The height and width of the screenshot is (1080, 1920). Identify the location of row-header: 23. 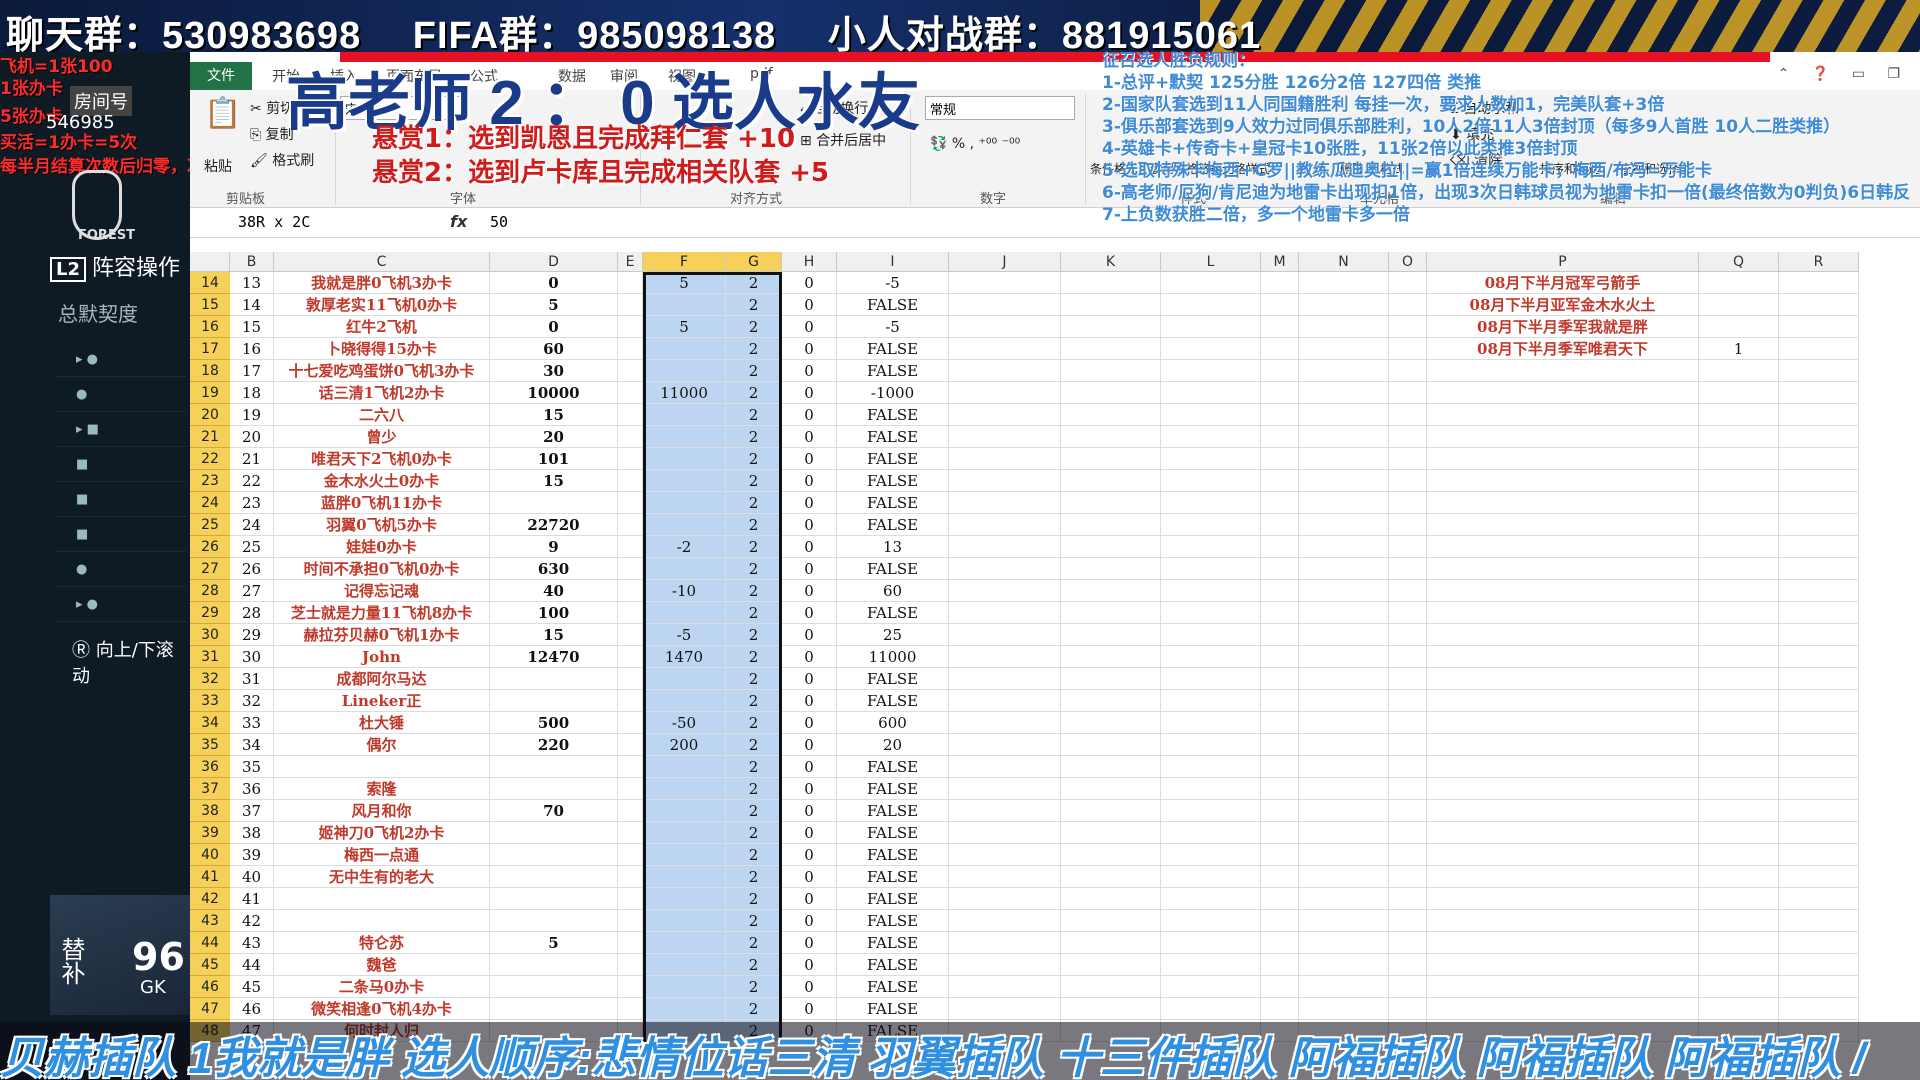
(210, 481).